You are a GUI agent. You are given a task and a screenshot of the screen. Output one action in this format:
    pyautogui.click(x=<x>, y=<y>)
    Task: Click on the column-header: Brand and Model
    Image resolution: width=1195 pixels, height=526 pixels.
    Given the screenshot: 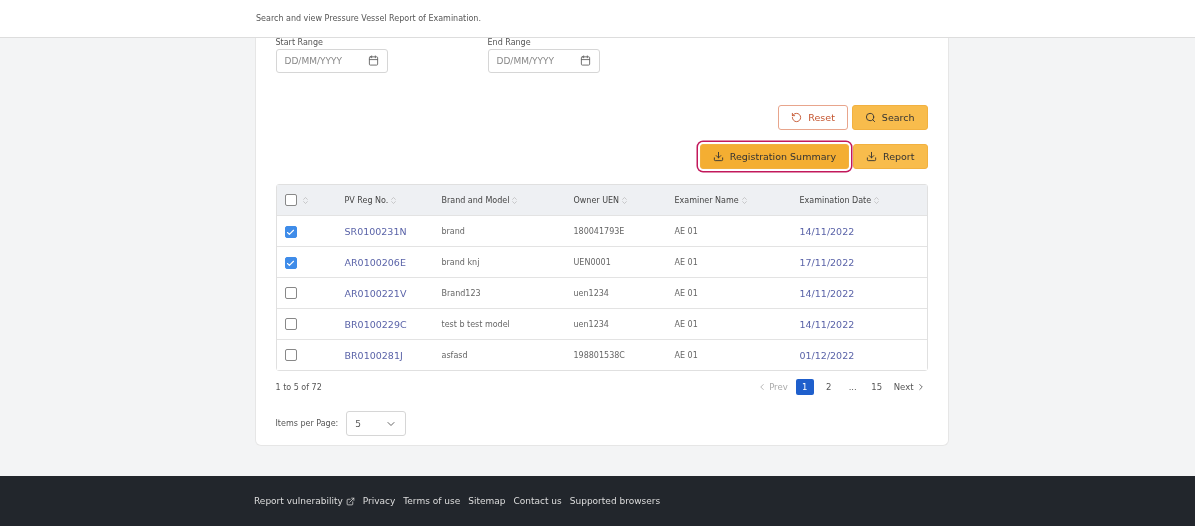 What is the action you would take?
    pyautogui.click(x=507, y=200)
    